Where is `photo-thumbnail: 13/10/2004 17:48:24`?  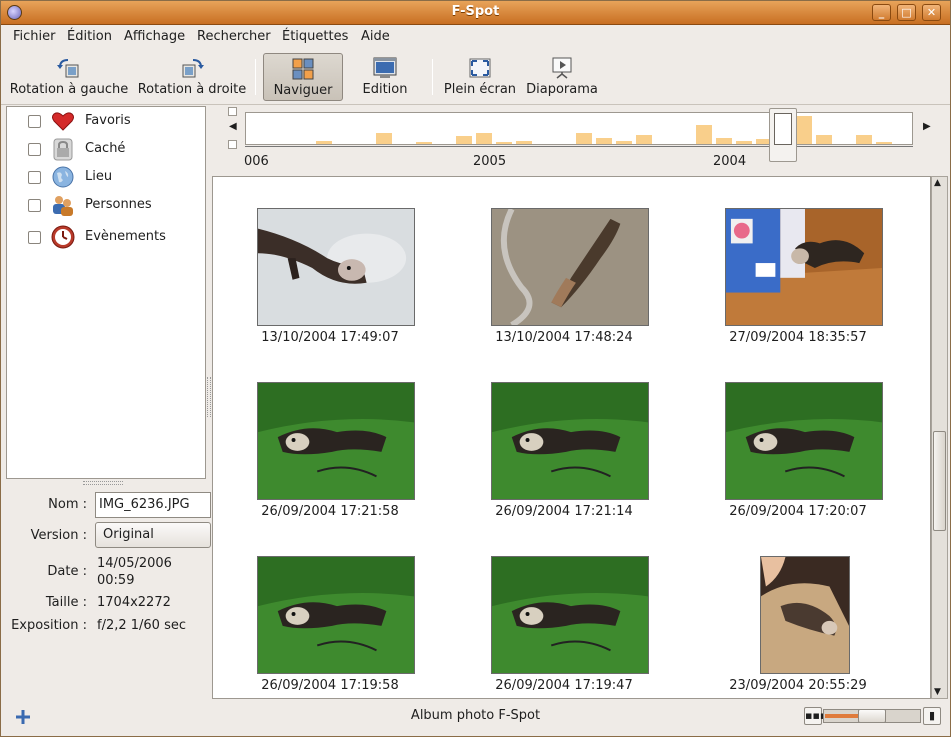 photo-thumbnail: 13/10/2004 17:48:24 is located at coordinates (564, 264).